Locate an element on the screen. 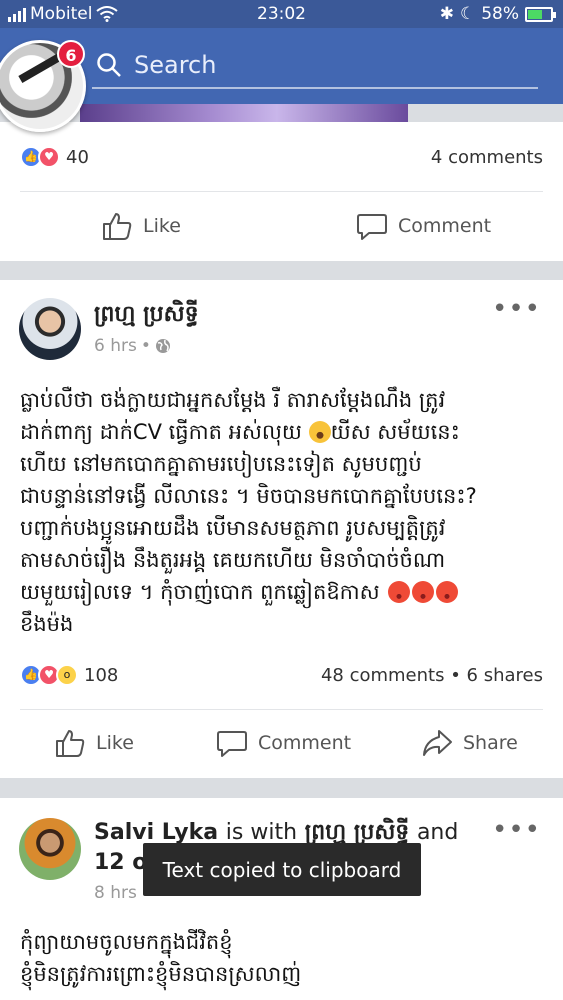 The height and width of the screenshot is (1000, 563). post-text-line: ខ្ញុំមិនត្រូវការព្រោះខ្ញុំមិនបានស្រលាញ់ is located at coordinates (161, 974).